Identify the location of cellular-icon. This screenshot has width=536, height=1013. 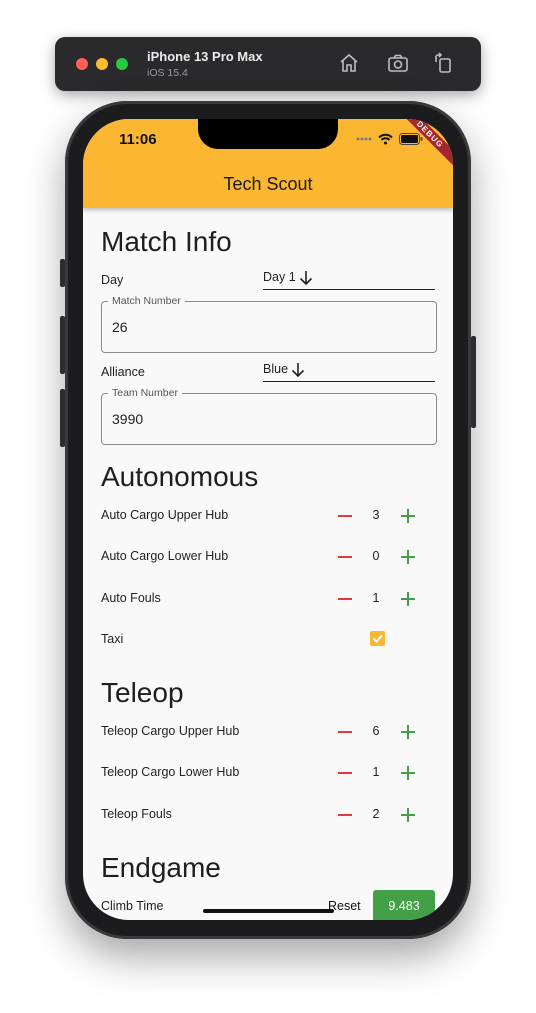
(364, 139).